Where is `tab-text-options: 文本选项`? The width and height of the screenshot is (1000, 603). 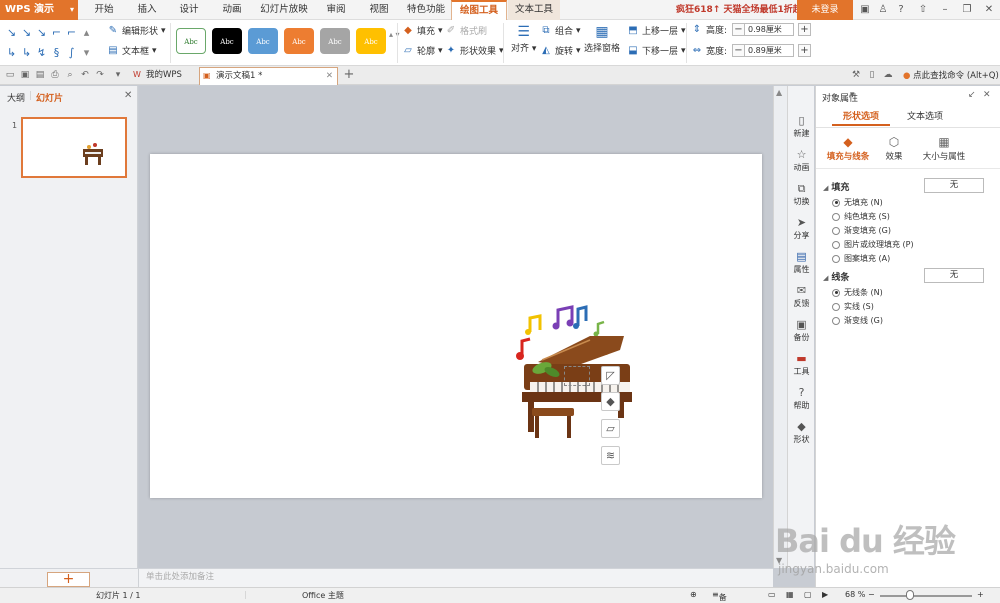 tab-text-options: 文本选项 is located at coordinates (925, 117).